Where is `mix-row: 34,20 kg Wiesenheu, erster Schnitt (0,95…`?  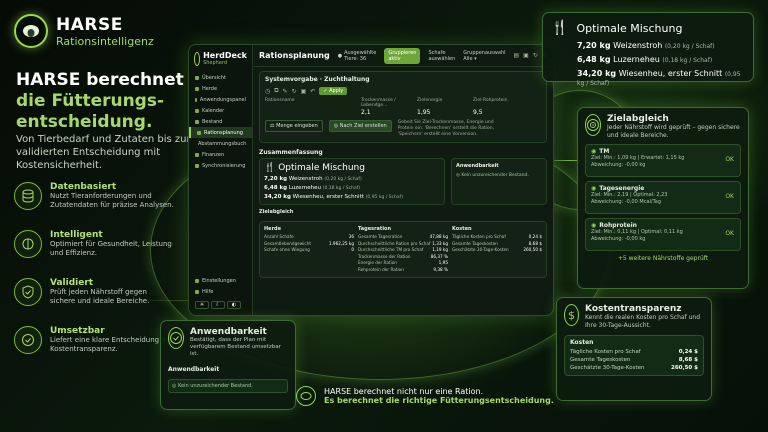
mix-row: 34,20 kg Wiesenheu, erster Schnitt (0,95… is located at coordinates (659, 78).